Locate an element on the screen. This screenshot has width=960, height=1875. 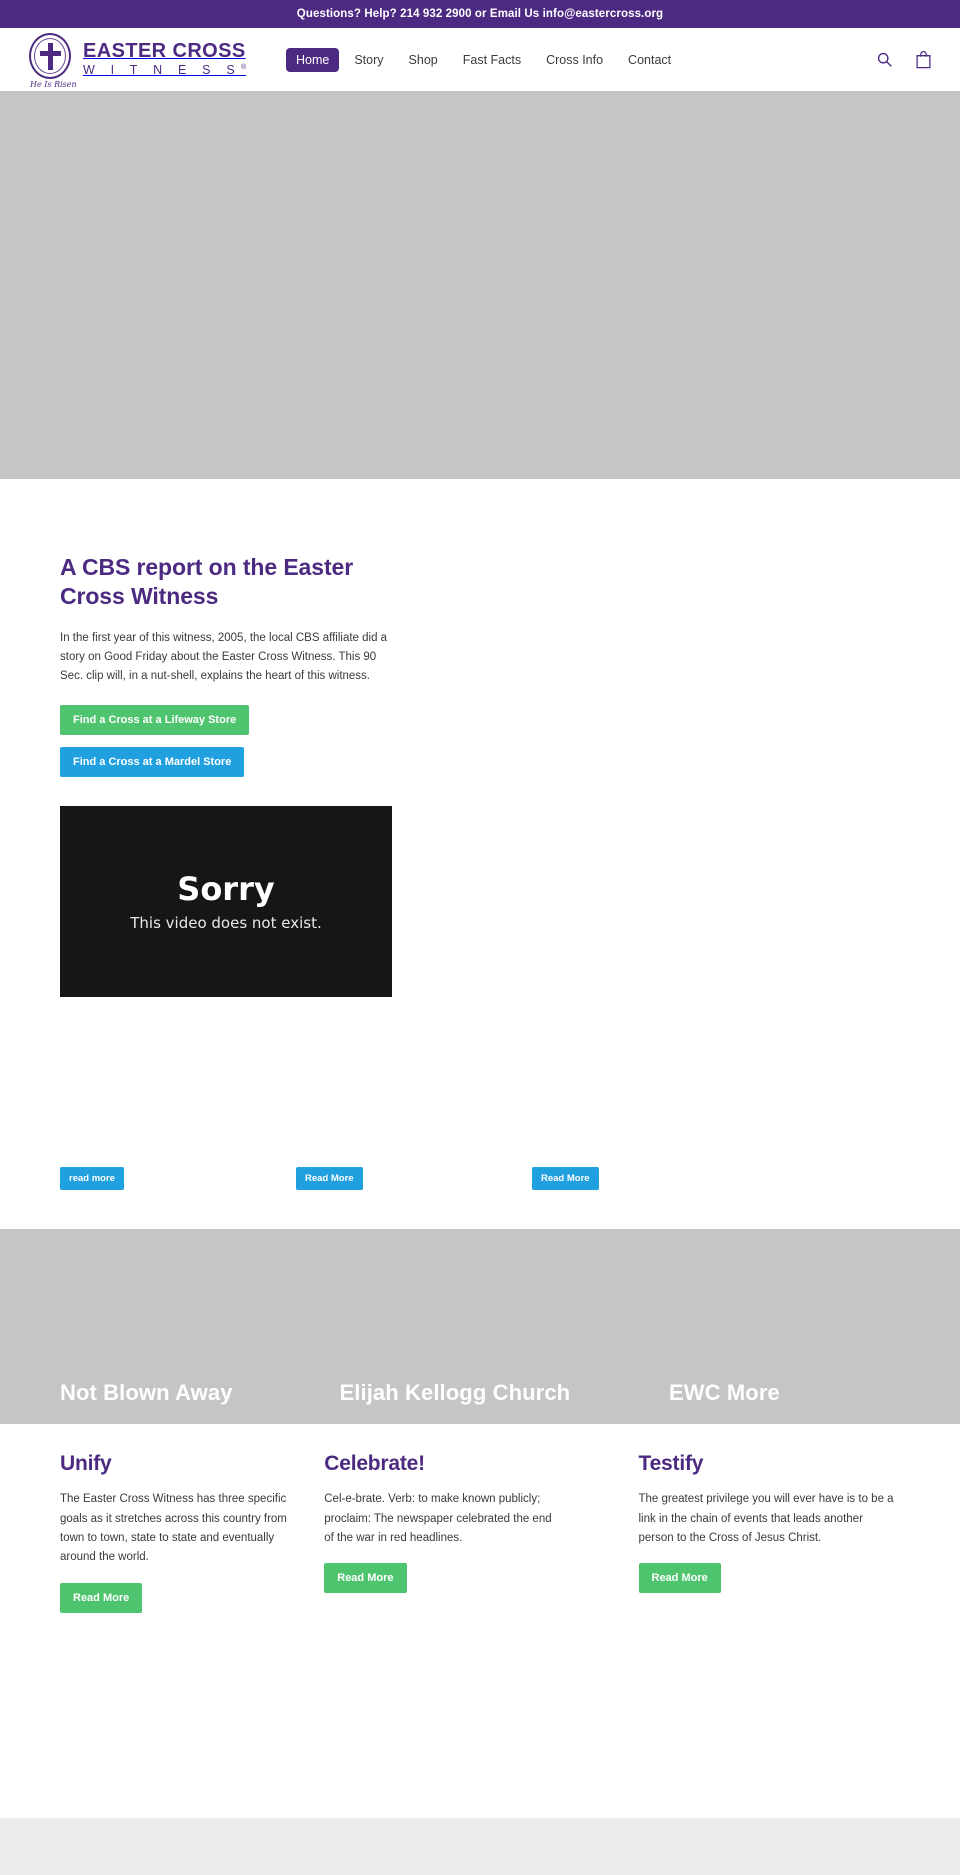
readmore-button-row: read more Read More Read More is located at coordinates (480, 1182).